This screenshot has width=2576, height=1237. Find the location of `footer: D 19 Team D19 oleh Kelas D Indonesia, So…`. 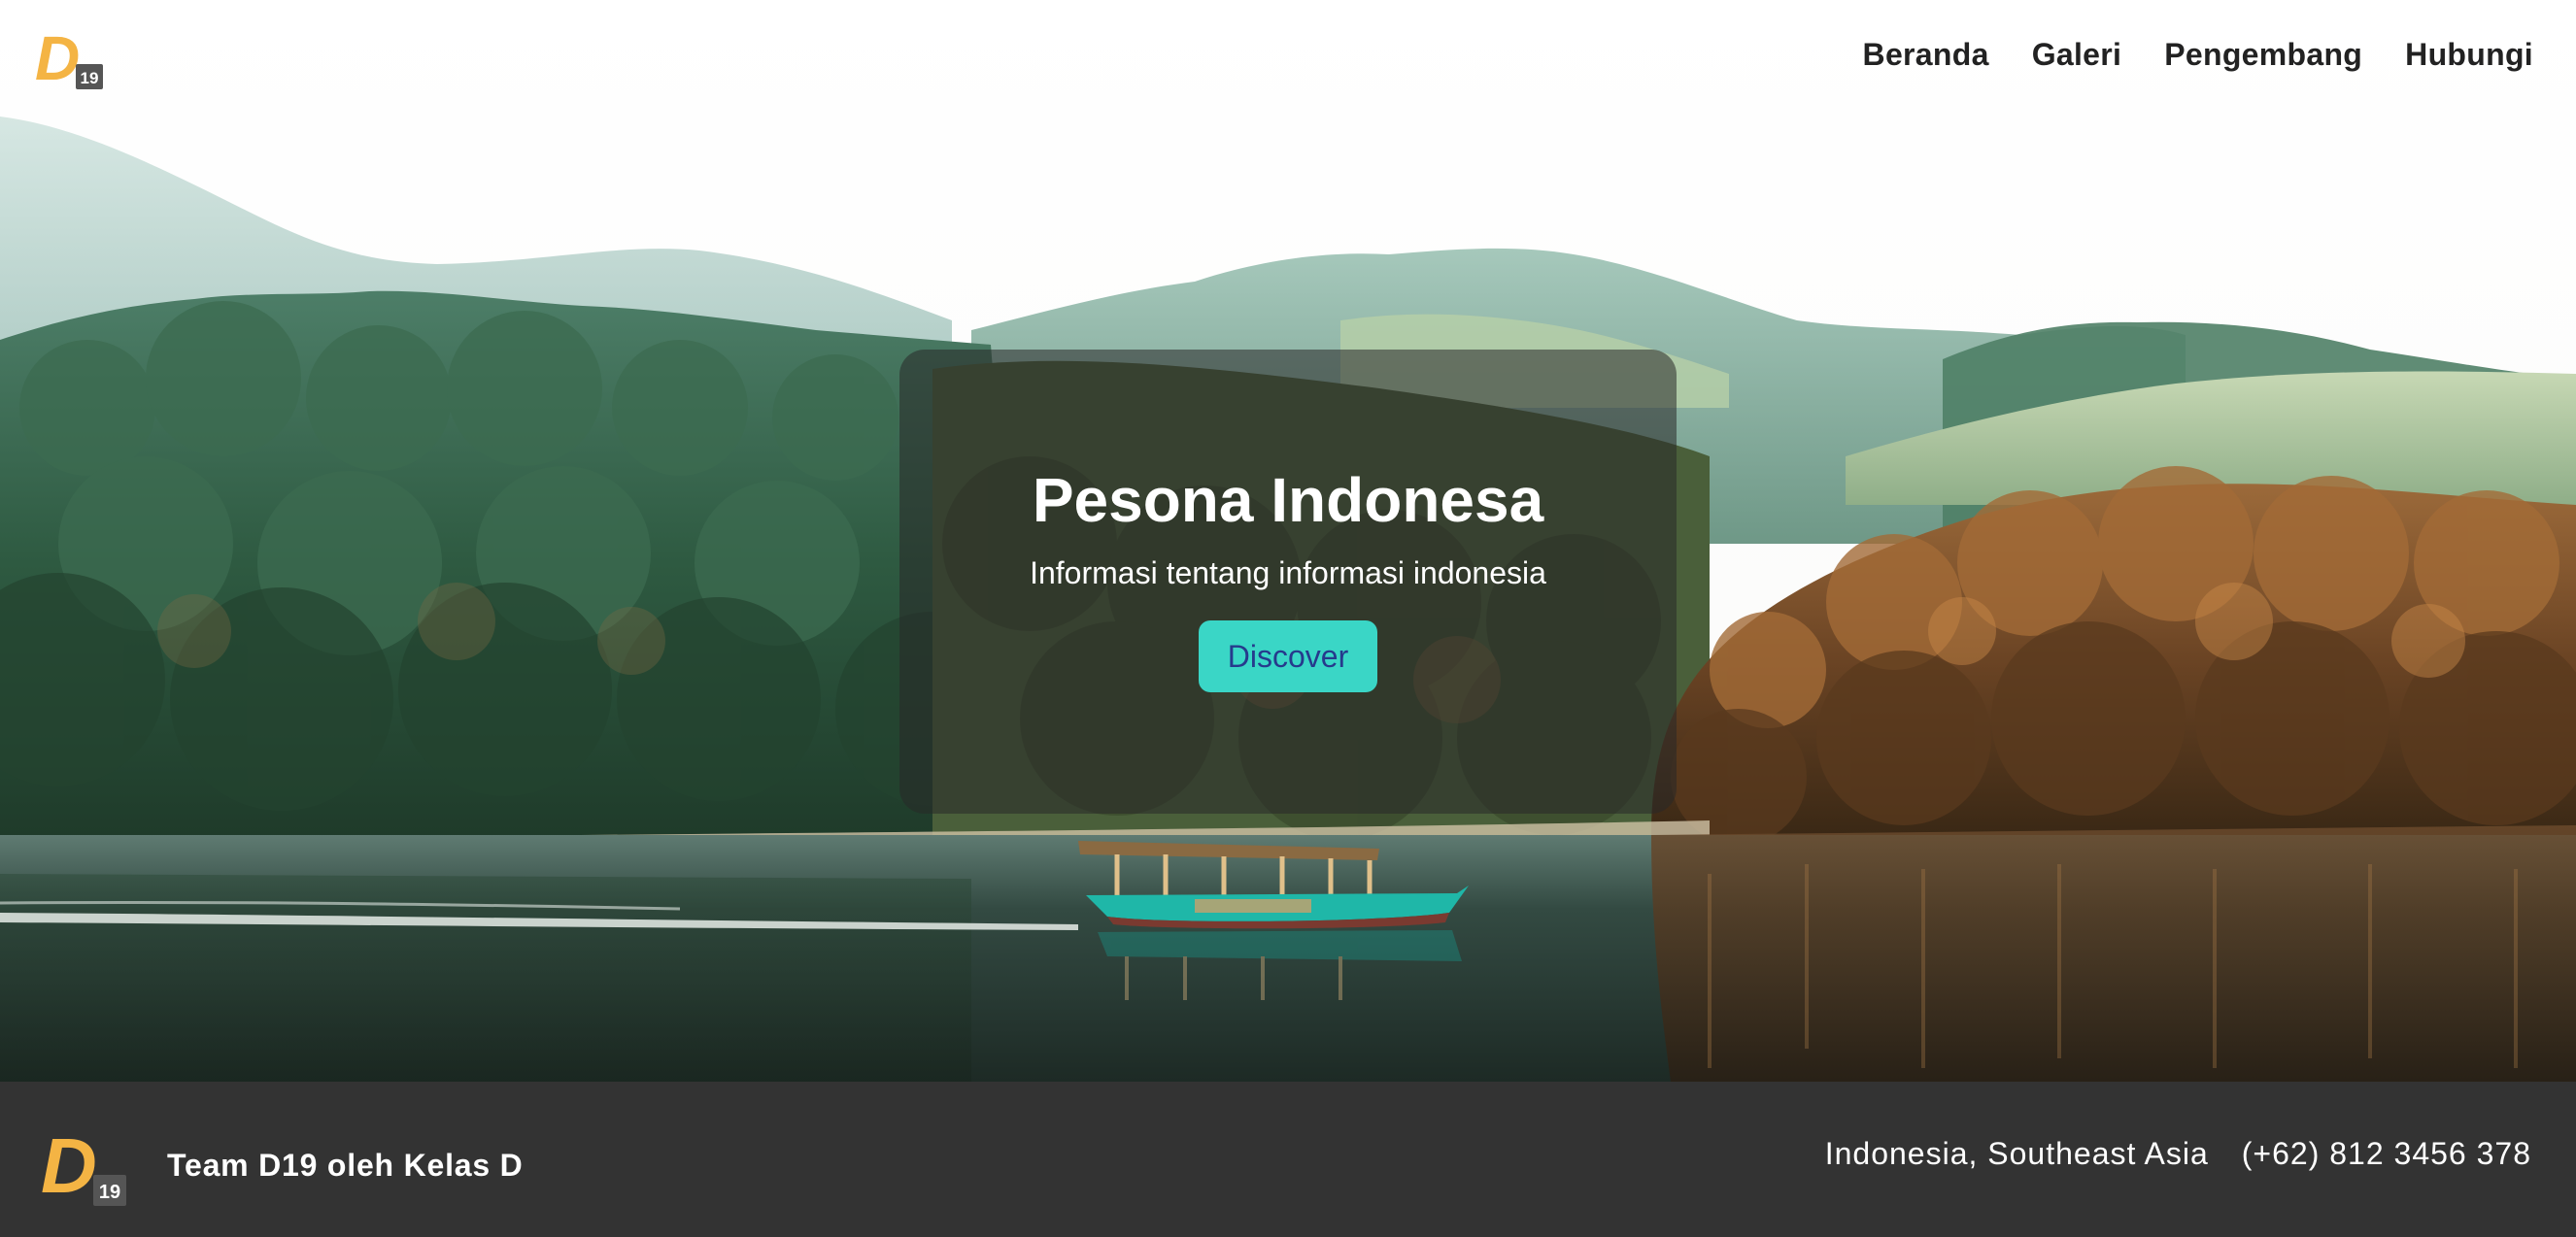

footer: D 19 Team D19 oleh Kelas D Indonesia, So… is located at coordinates (1288, 1159).